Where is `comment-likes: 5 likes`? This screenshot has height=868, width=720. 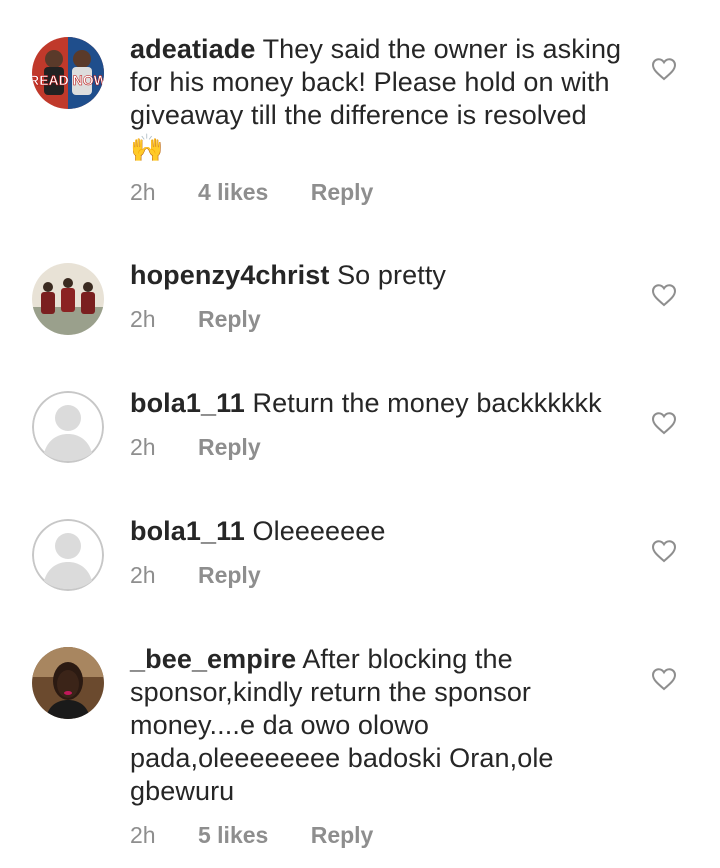 comment-likes: 5 likes is located at coordinates (233, 835).